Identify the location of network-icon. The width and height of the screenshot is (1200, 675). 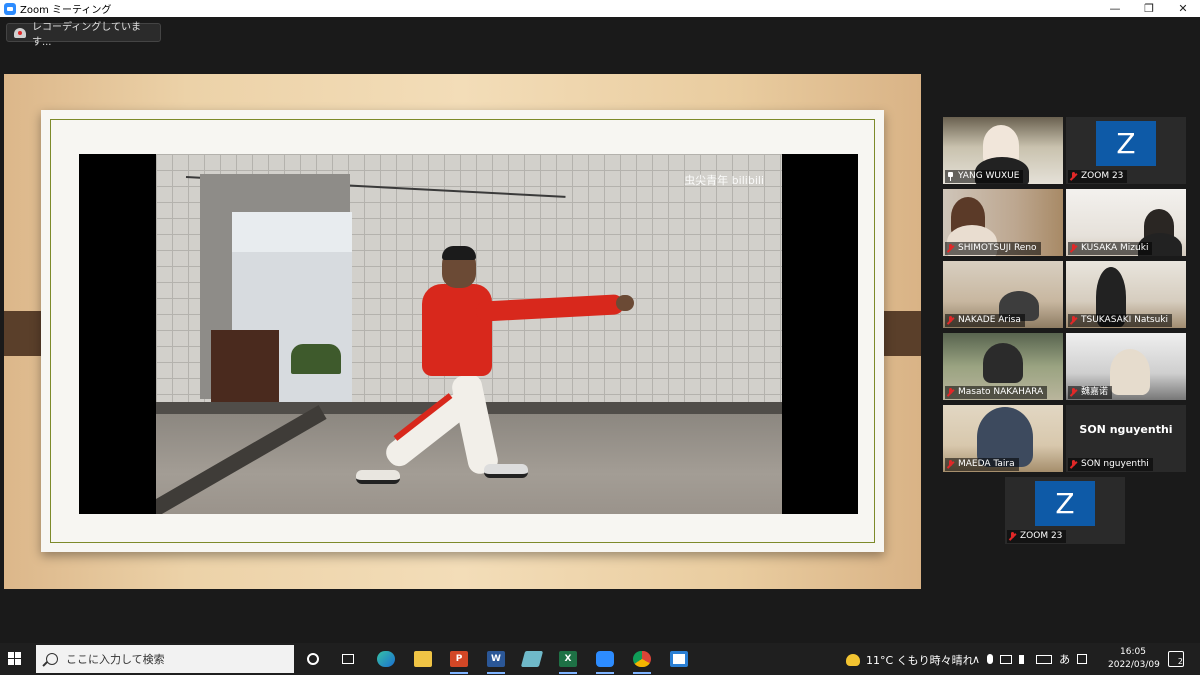
(1006, 659).